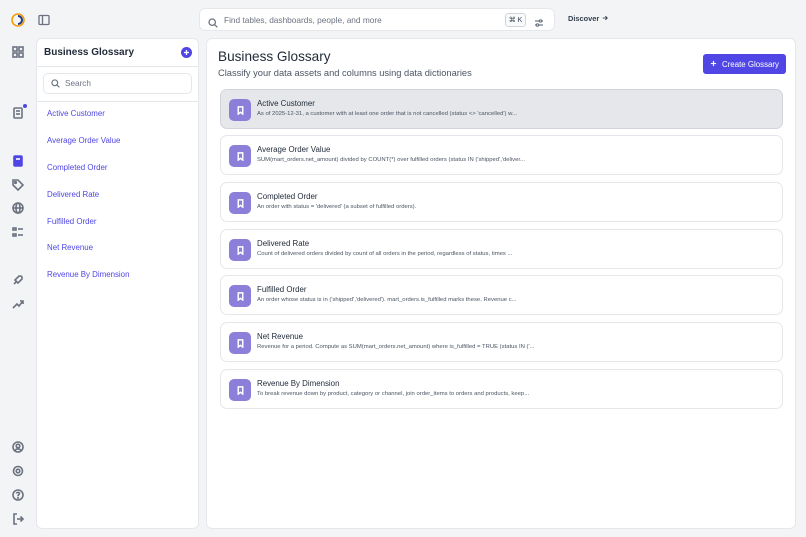 This screenshot has width=806, height=537. What do you see at coordinates (515, 19) in the screenshot?
I see `shortcut-badge: ⌘ K` at bounding box center [515, 19].